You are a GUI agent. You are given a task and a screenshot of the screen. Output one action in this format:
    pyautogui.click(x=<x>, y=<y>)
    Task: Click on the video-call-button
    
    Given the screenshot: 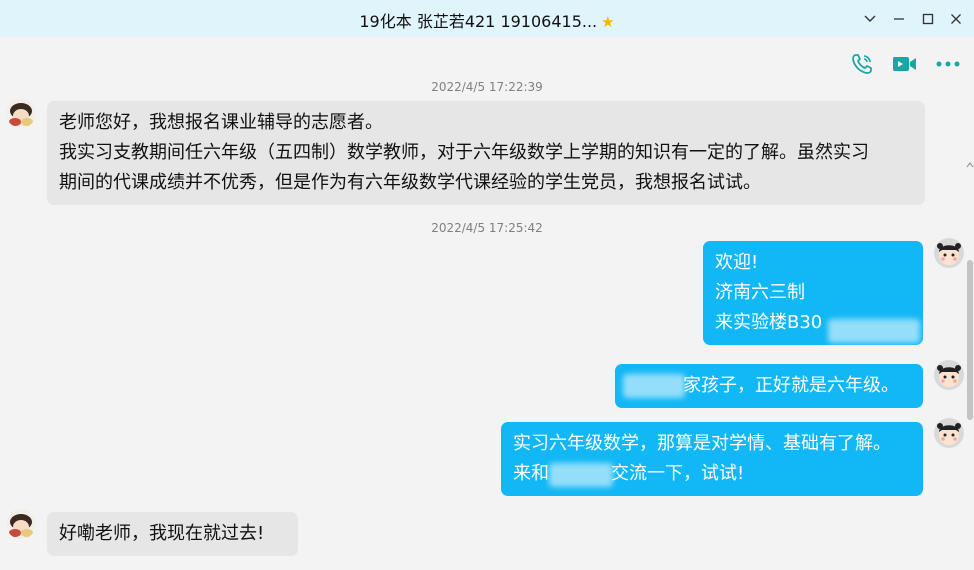 What is the action you would take?
    pyautogui.click(x=905, y=64)
    